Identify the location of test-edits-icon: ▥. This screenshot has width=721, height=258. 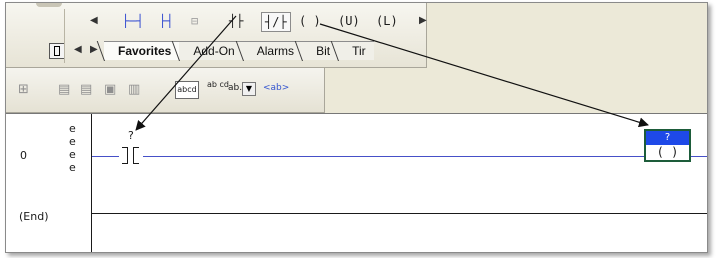
(134, 89).